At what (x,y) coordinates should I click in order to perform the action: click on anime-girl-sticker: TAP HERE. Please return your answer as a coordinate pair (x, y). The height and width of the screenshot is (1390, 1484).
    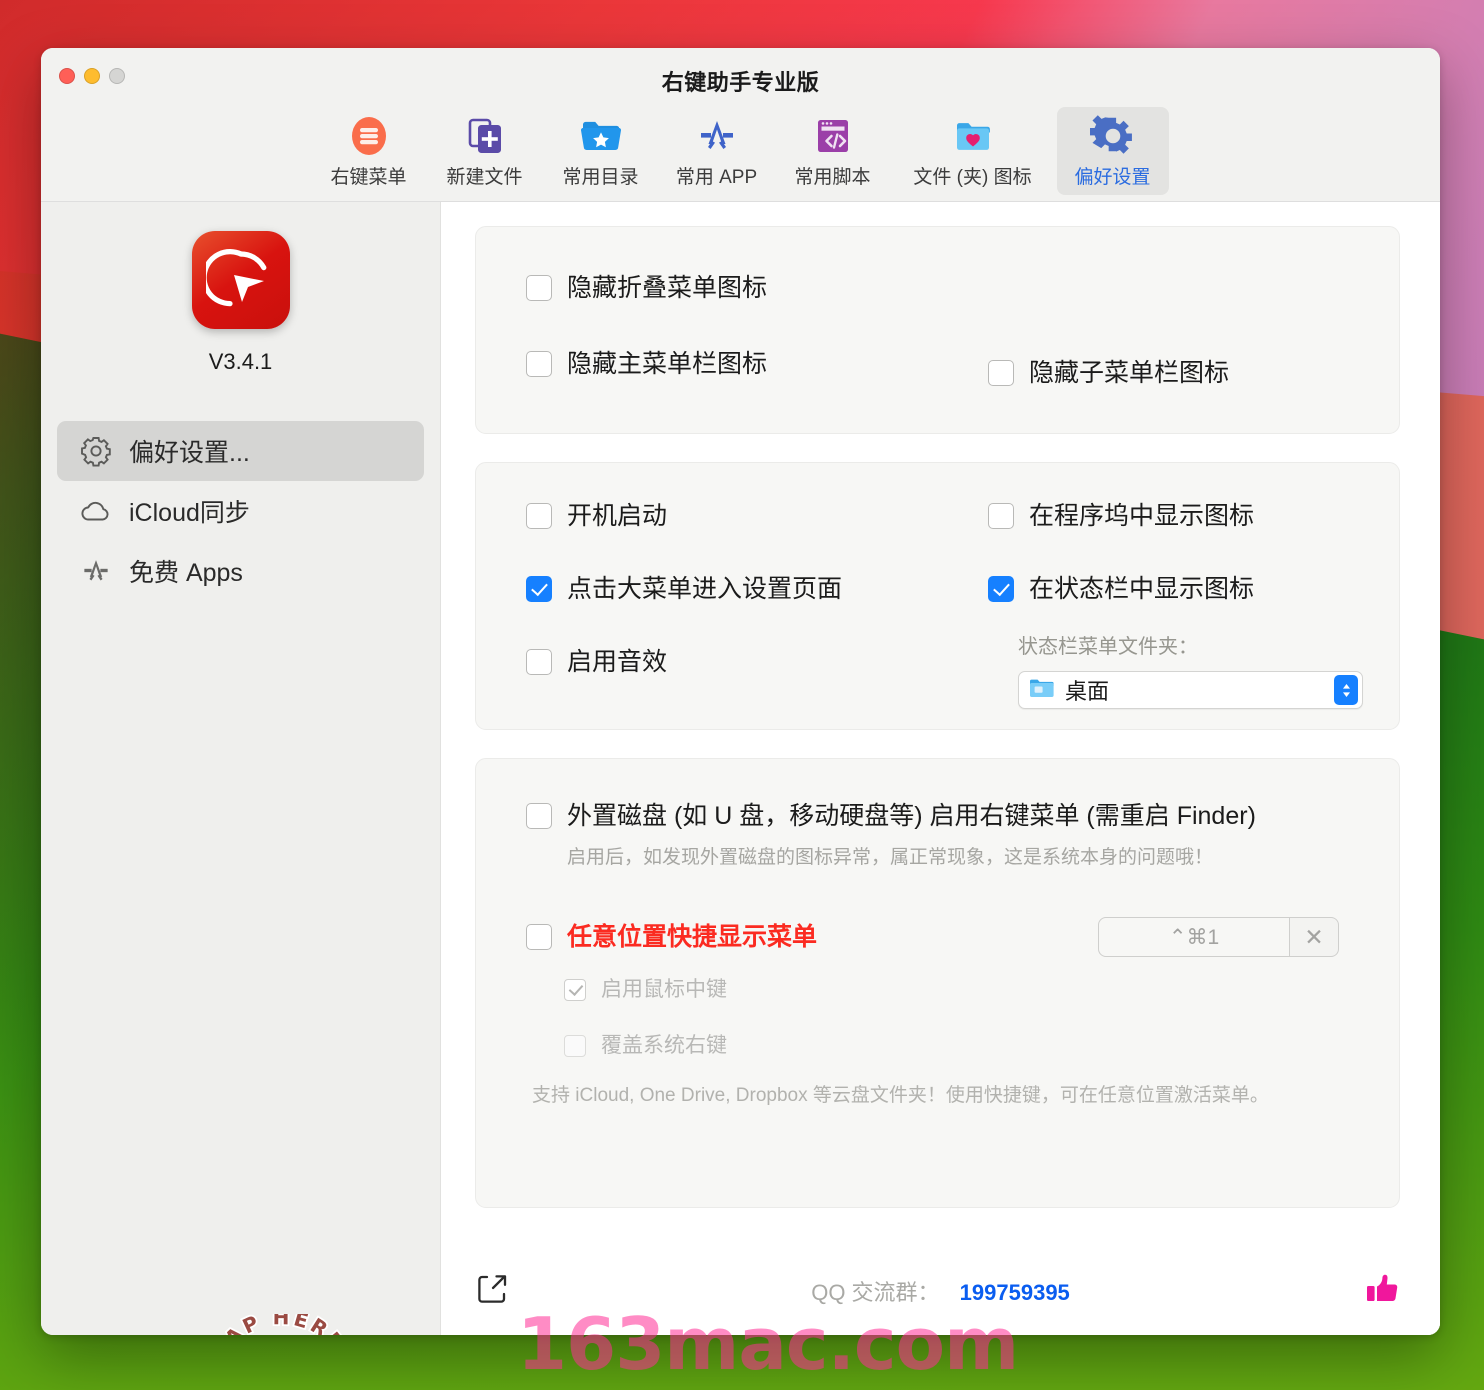
    Looking at the image, I should click on (281, 1319).